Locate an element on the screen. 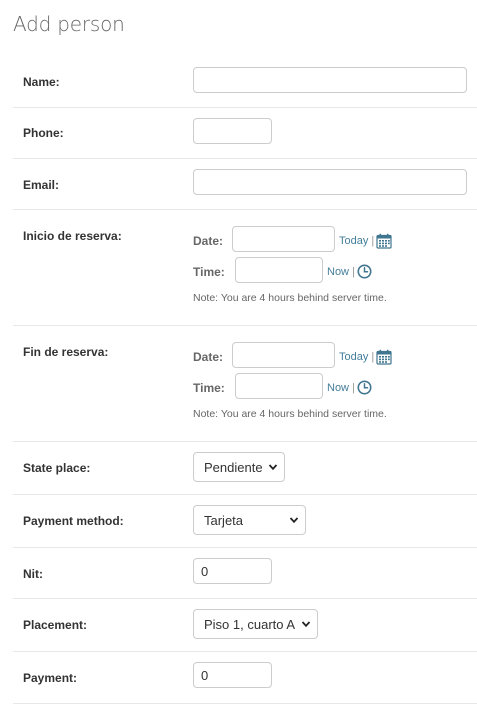 This screenshot has width=477, height=715. inicio-reserva-label: Inicio de reserva: is located at coordinates (72, 236).